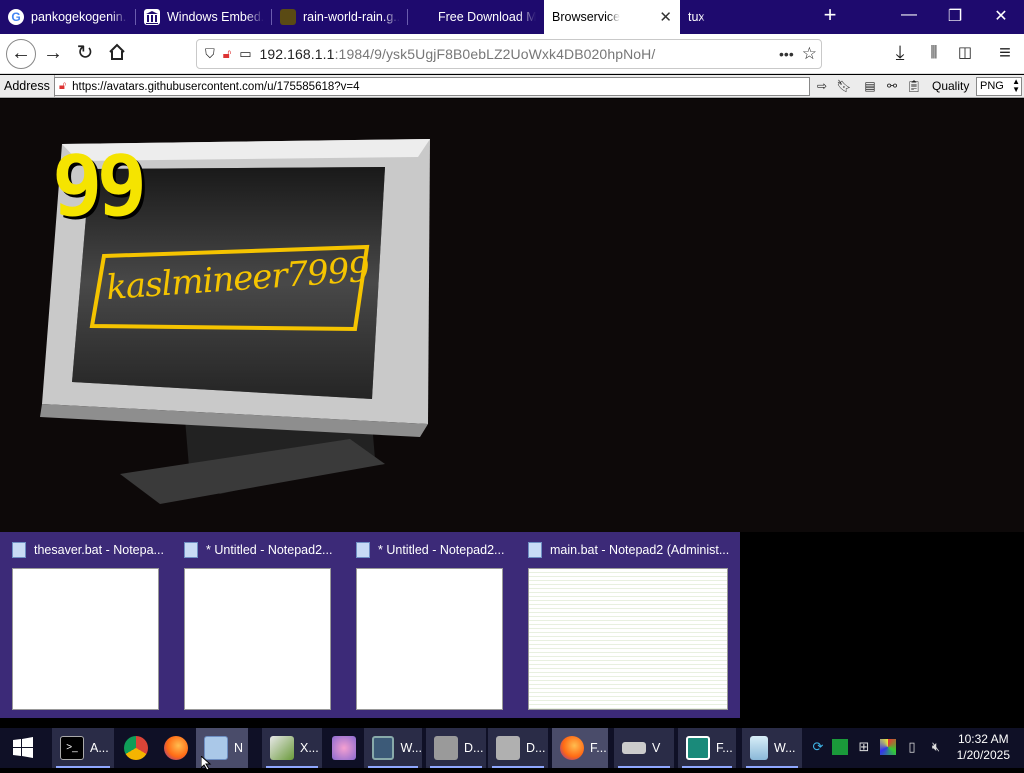 This screenshot has width=1024, height=773. I want to click on volume-muted-icon: 🔇︎, so click(936, 747).